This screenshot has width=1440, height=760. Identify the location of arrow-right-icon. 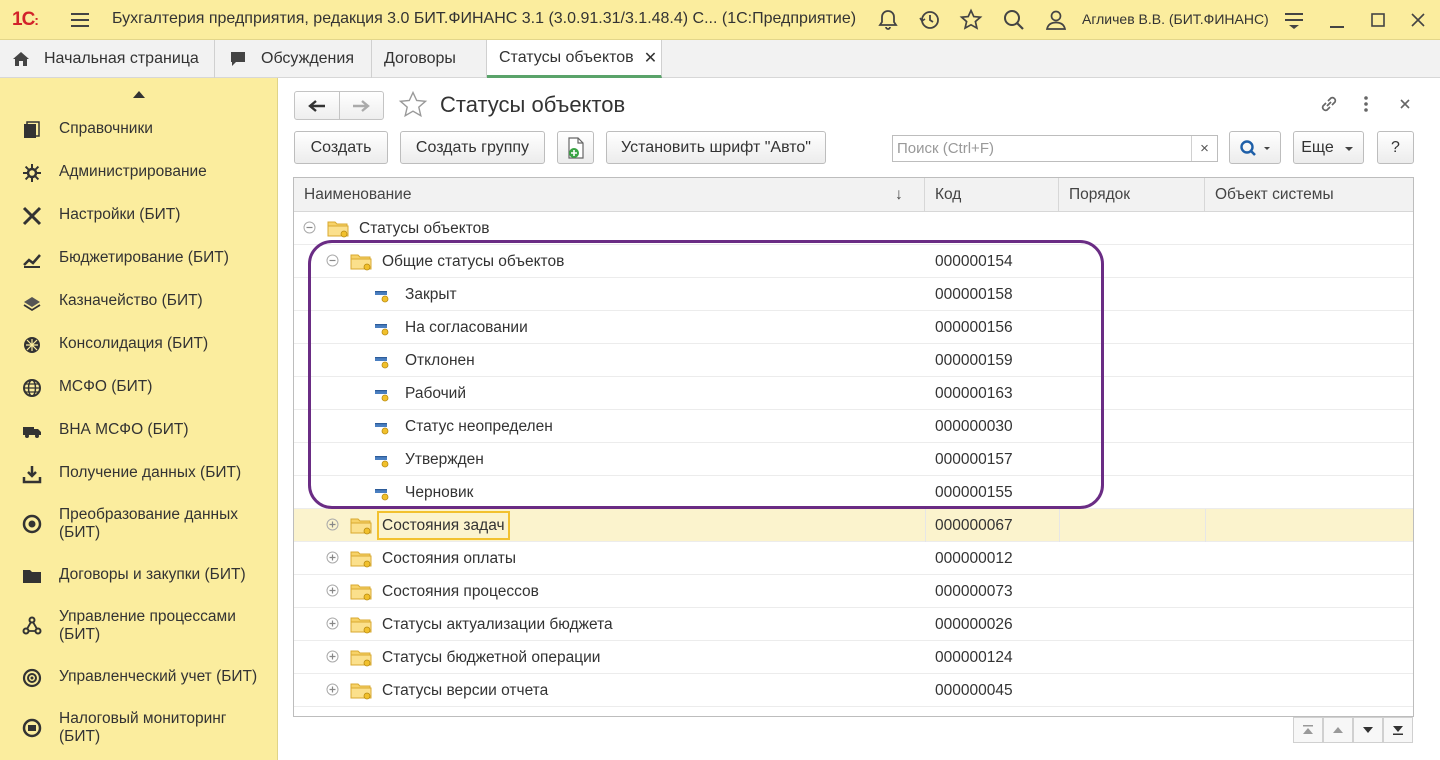
(362, 105).